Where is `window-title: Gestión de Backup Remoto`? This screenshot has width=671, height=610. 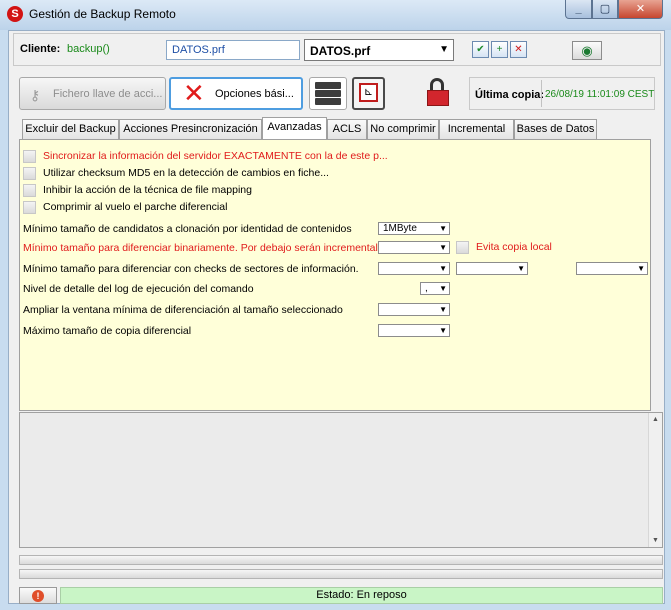
window-title: Gestión de Backup Remoto is located at coordinates (102, 14).